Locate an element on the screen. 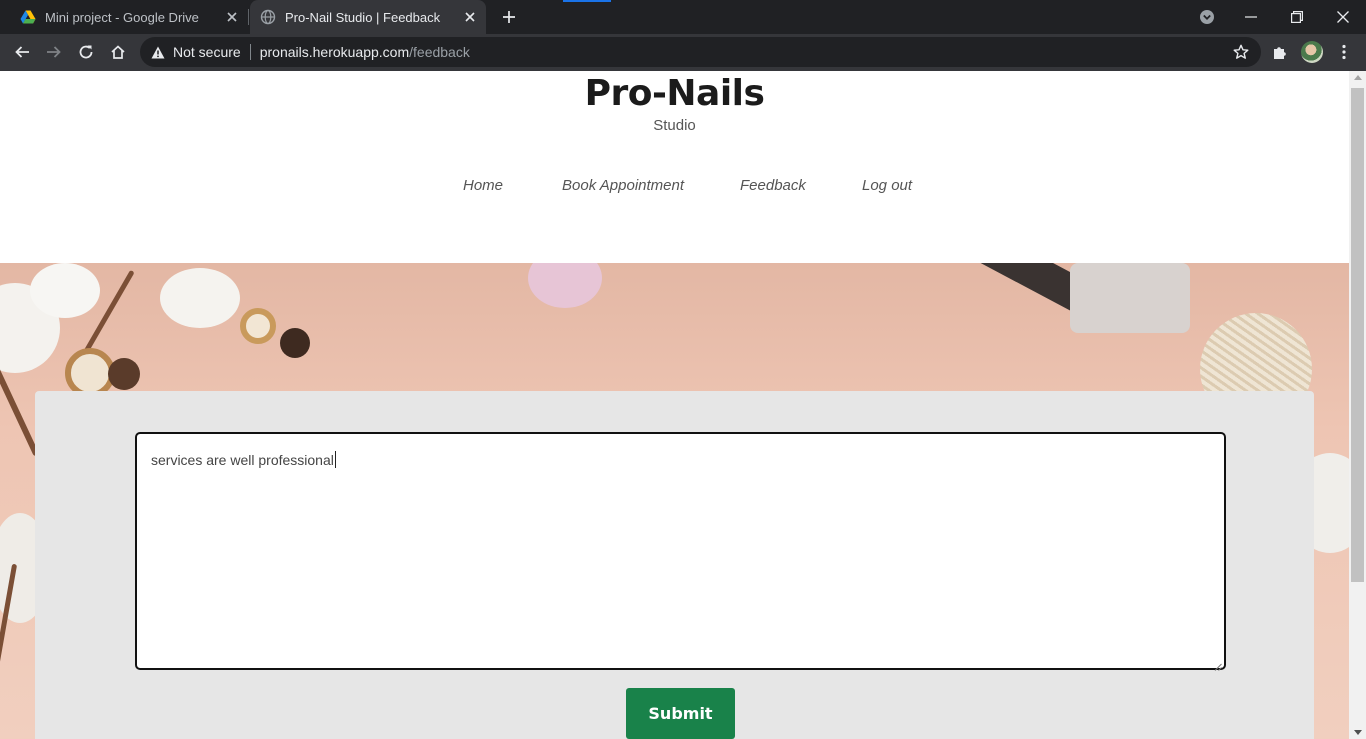 The height and width of the screenshot is (739, 1366). url-host: pronails.herokuapp.com is located at coordinates (334, 52).